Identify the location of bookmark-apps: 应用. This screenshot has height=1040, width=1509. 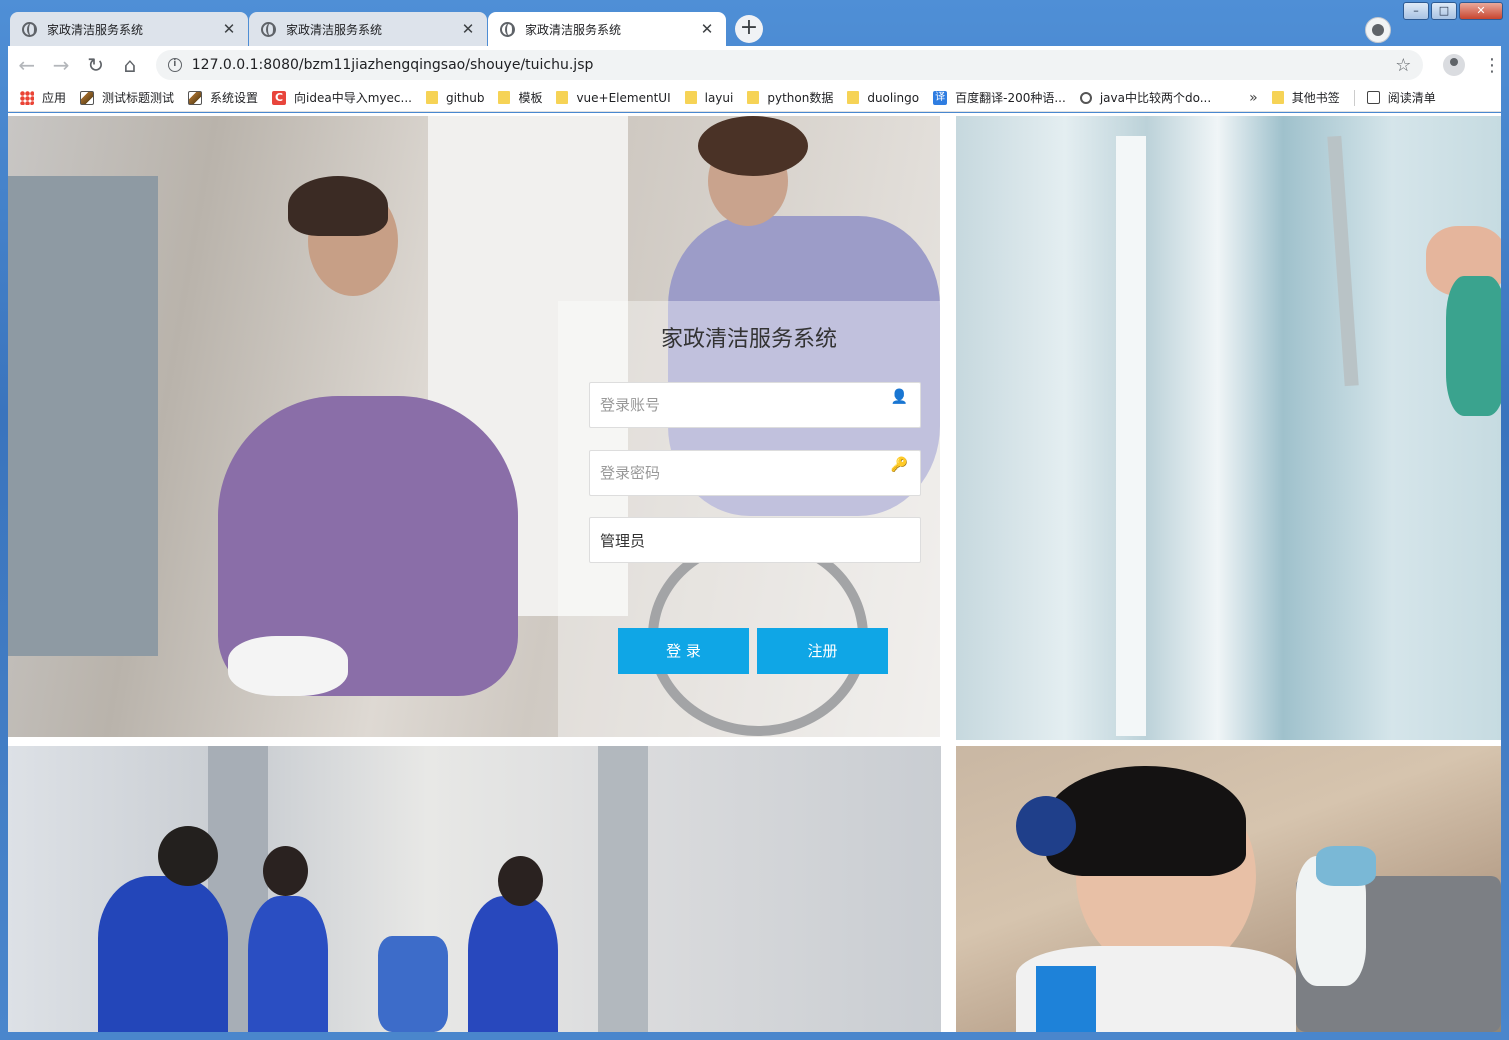
(43, 97).